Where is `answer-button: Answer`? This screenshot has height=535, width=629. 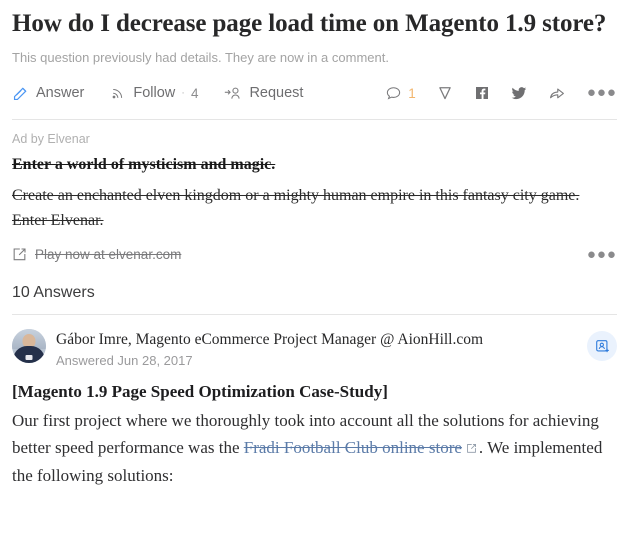
answer-button: Answer is located at coordinates (48, 93).